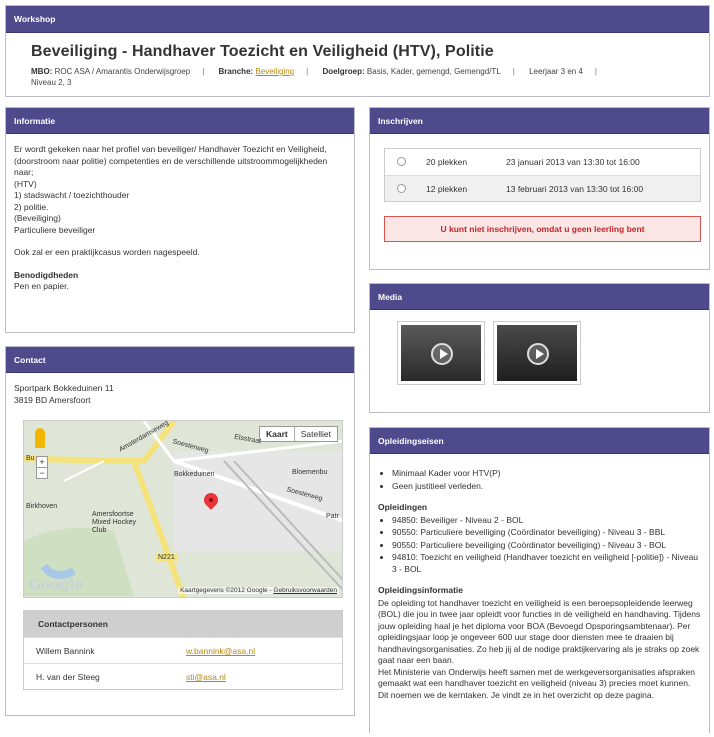 Image resolution: width=714 pixels, height=737 pixels. What do you see at coordinates (25, 183) in the screenshot?
I see `info-line: (HTV)` at bounding box center [25, 183].